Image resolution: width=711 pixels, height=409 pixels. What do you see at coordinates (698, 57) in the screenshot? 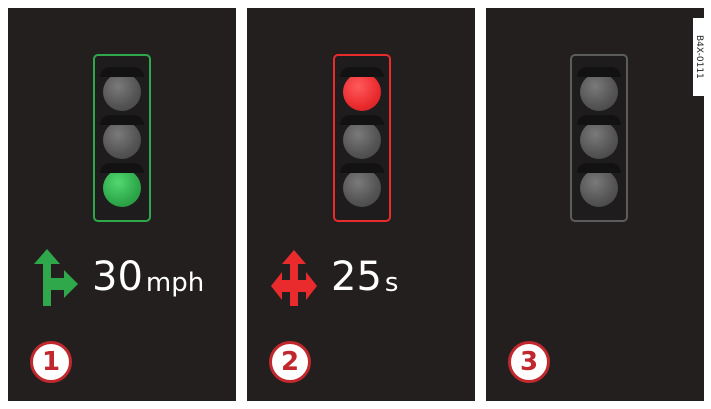
I see `figure-reference-code: B4X-0111` at bounding box center [698, 57].